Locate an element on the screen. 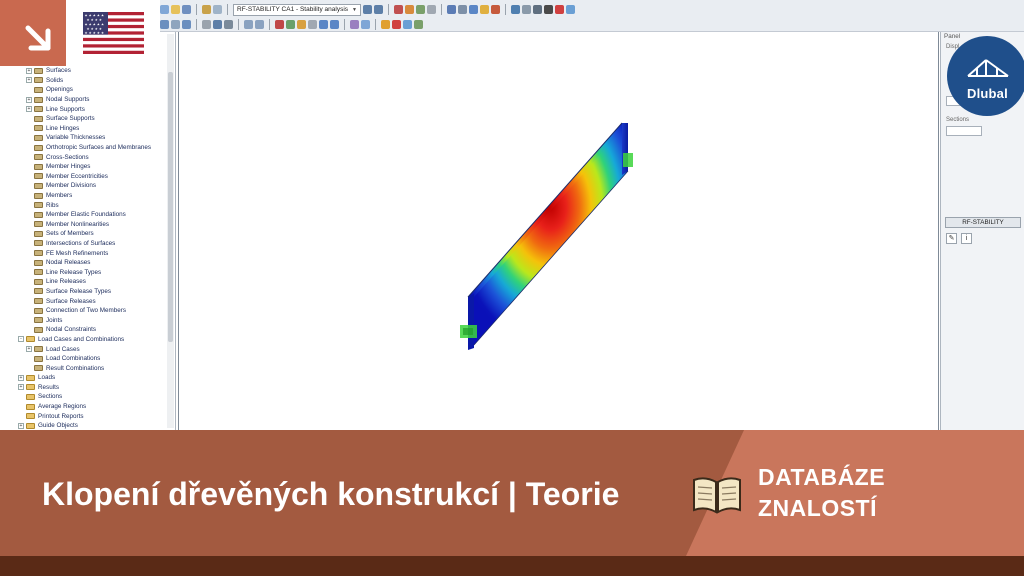  tree-item: Variable Thicknesses is located at coordinates (87, 138).